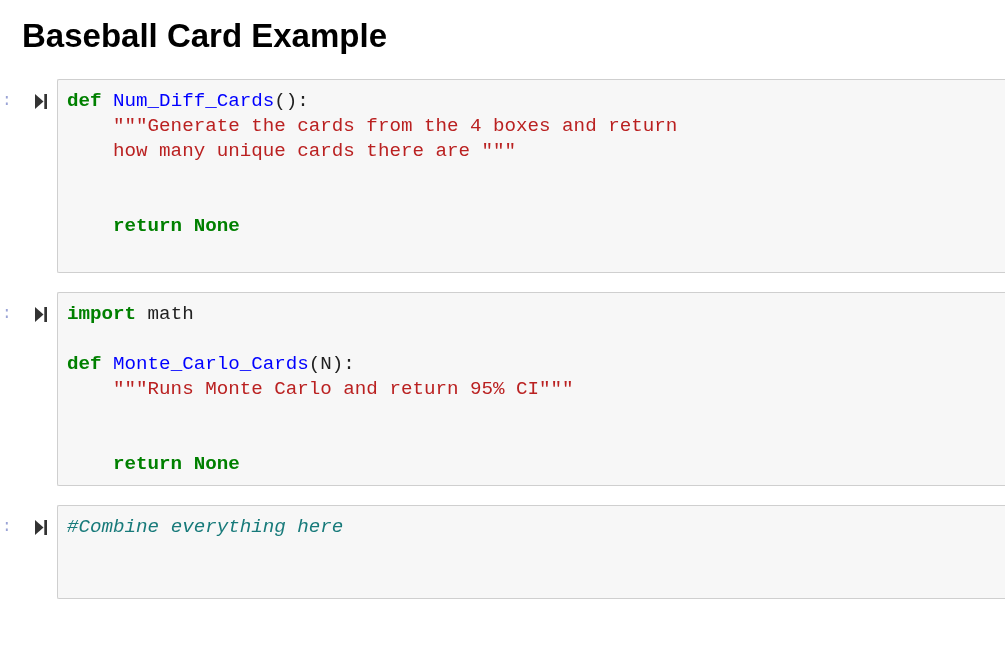 The width and height of the screenshot is (1005, 652). I want to click on code-line: def Num_Diff_Cards():, so click(188, 101).